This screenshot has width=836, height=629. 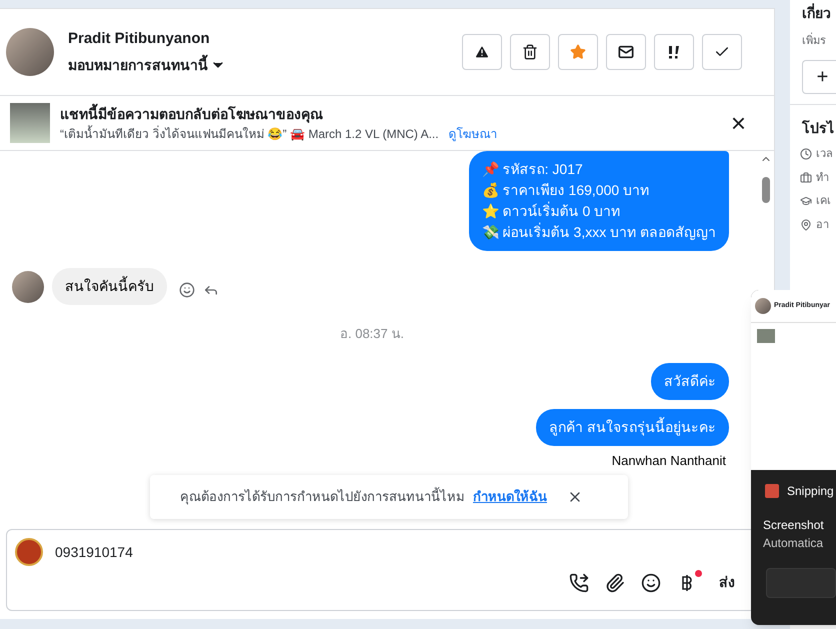 What do you see at coordinates (816, 12) in the screenshot?
I see `panel-title: เกี่ยว` at bounding box center [816, 12].